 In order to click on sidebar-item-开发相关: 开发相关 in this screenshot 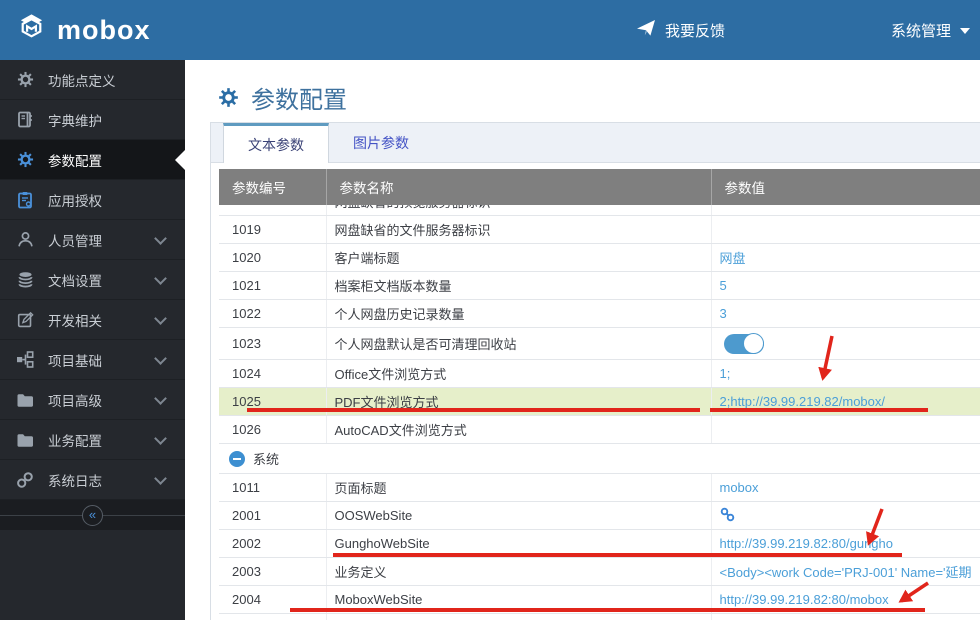, I will do `click(92, 320)`.